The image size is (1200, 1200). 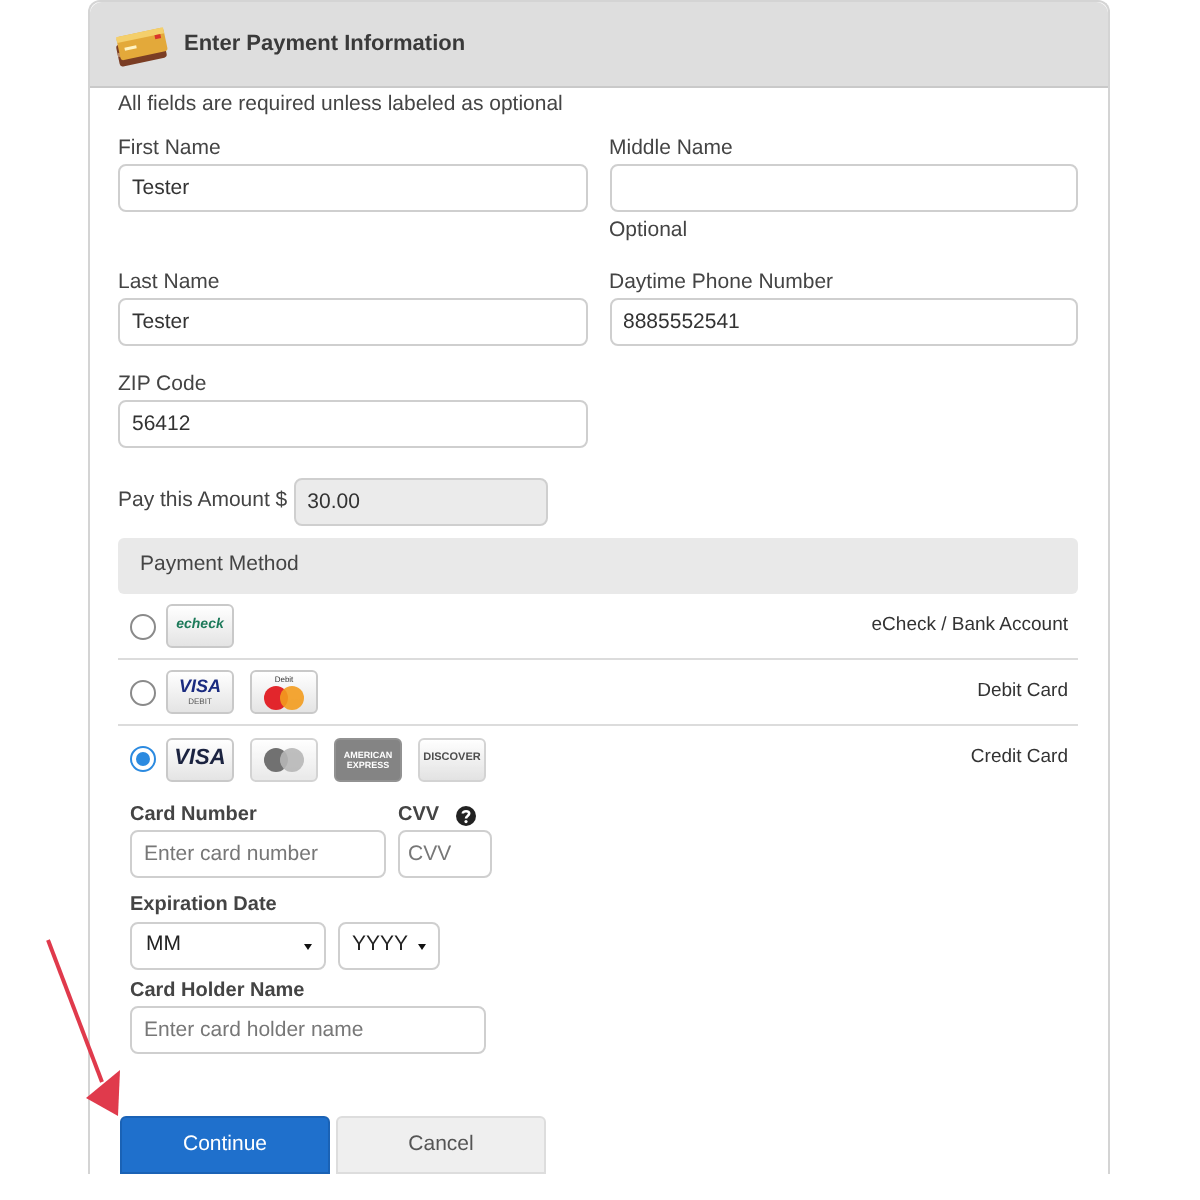 What do you see at coordinates (204, 906) in the screenshot?
I see `field-label: Expiration Date` at bounding box center [204, 906].